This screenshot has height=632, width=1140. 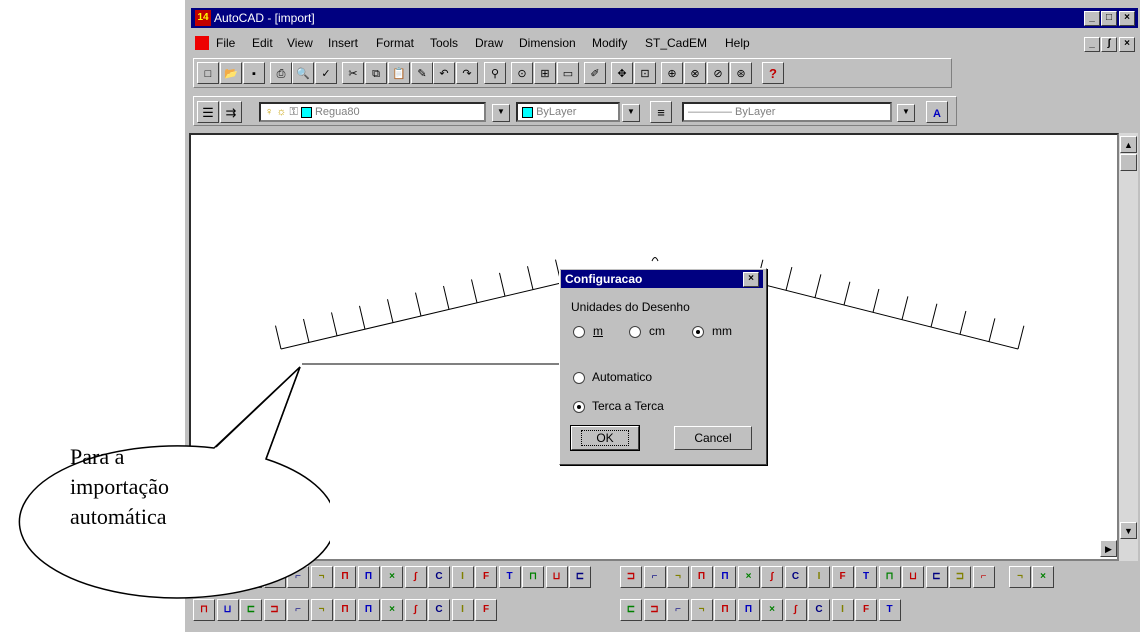 I want to click on tool-icon: I, so click(x=819, y=577).